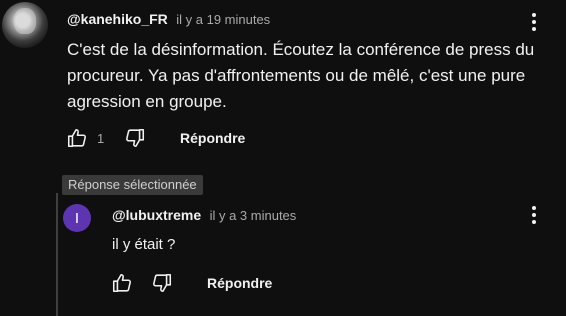 The image size is (566, 316). I want to click on avatar, so click(25, 25).